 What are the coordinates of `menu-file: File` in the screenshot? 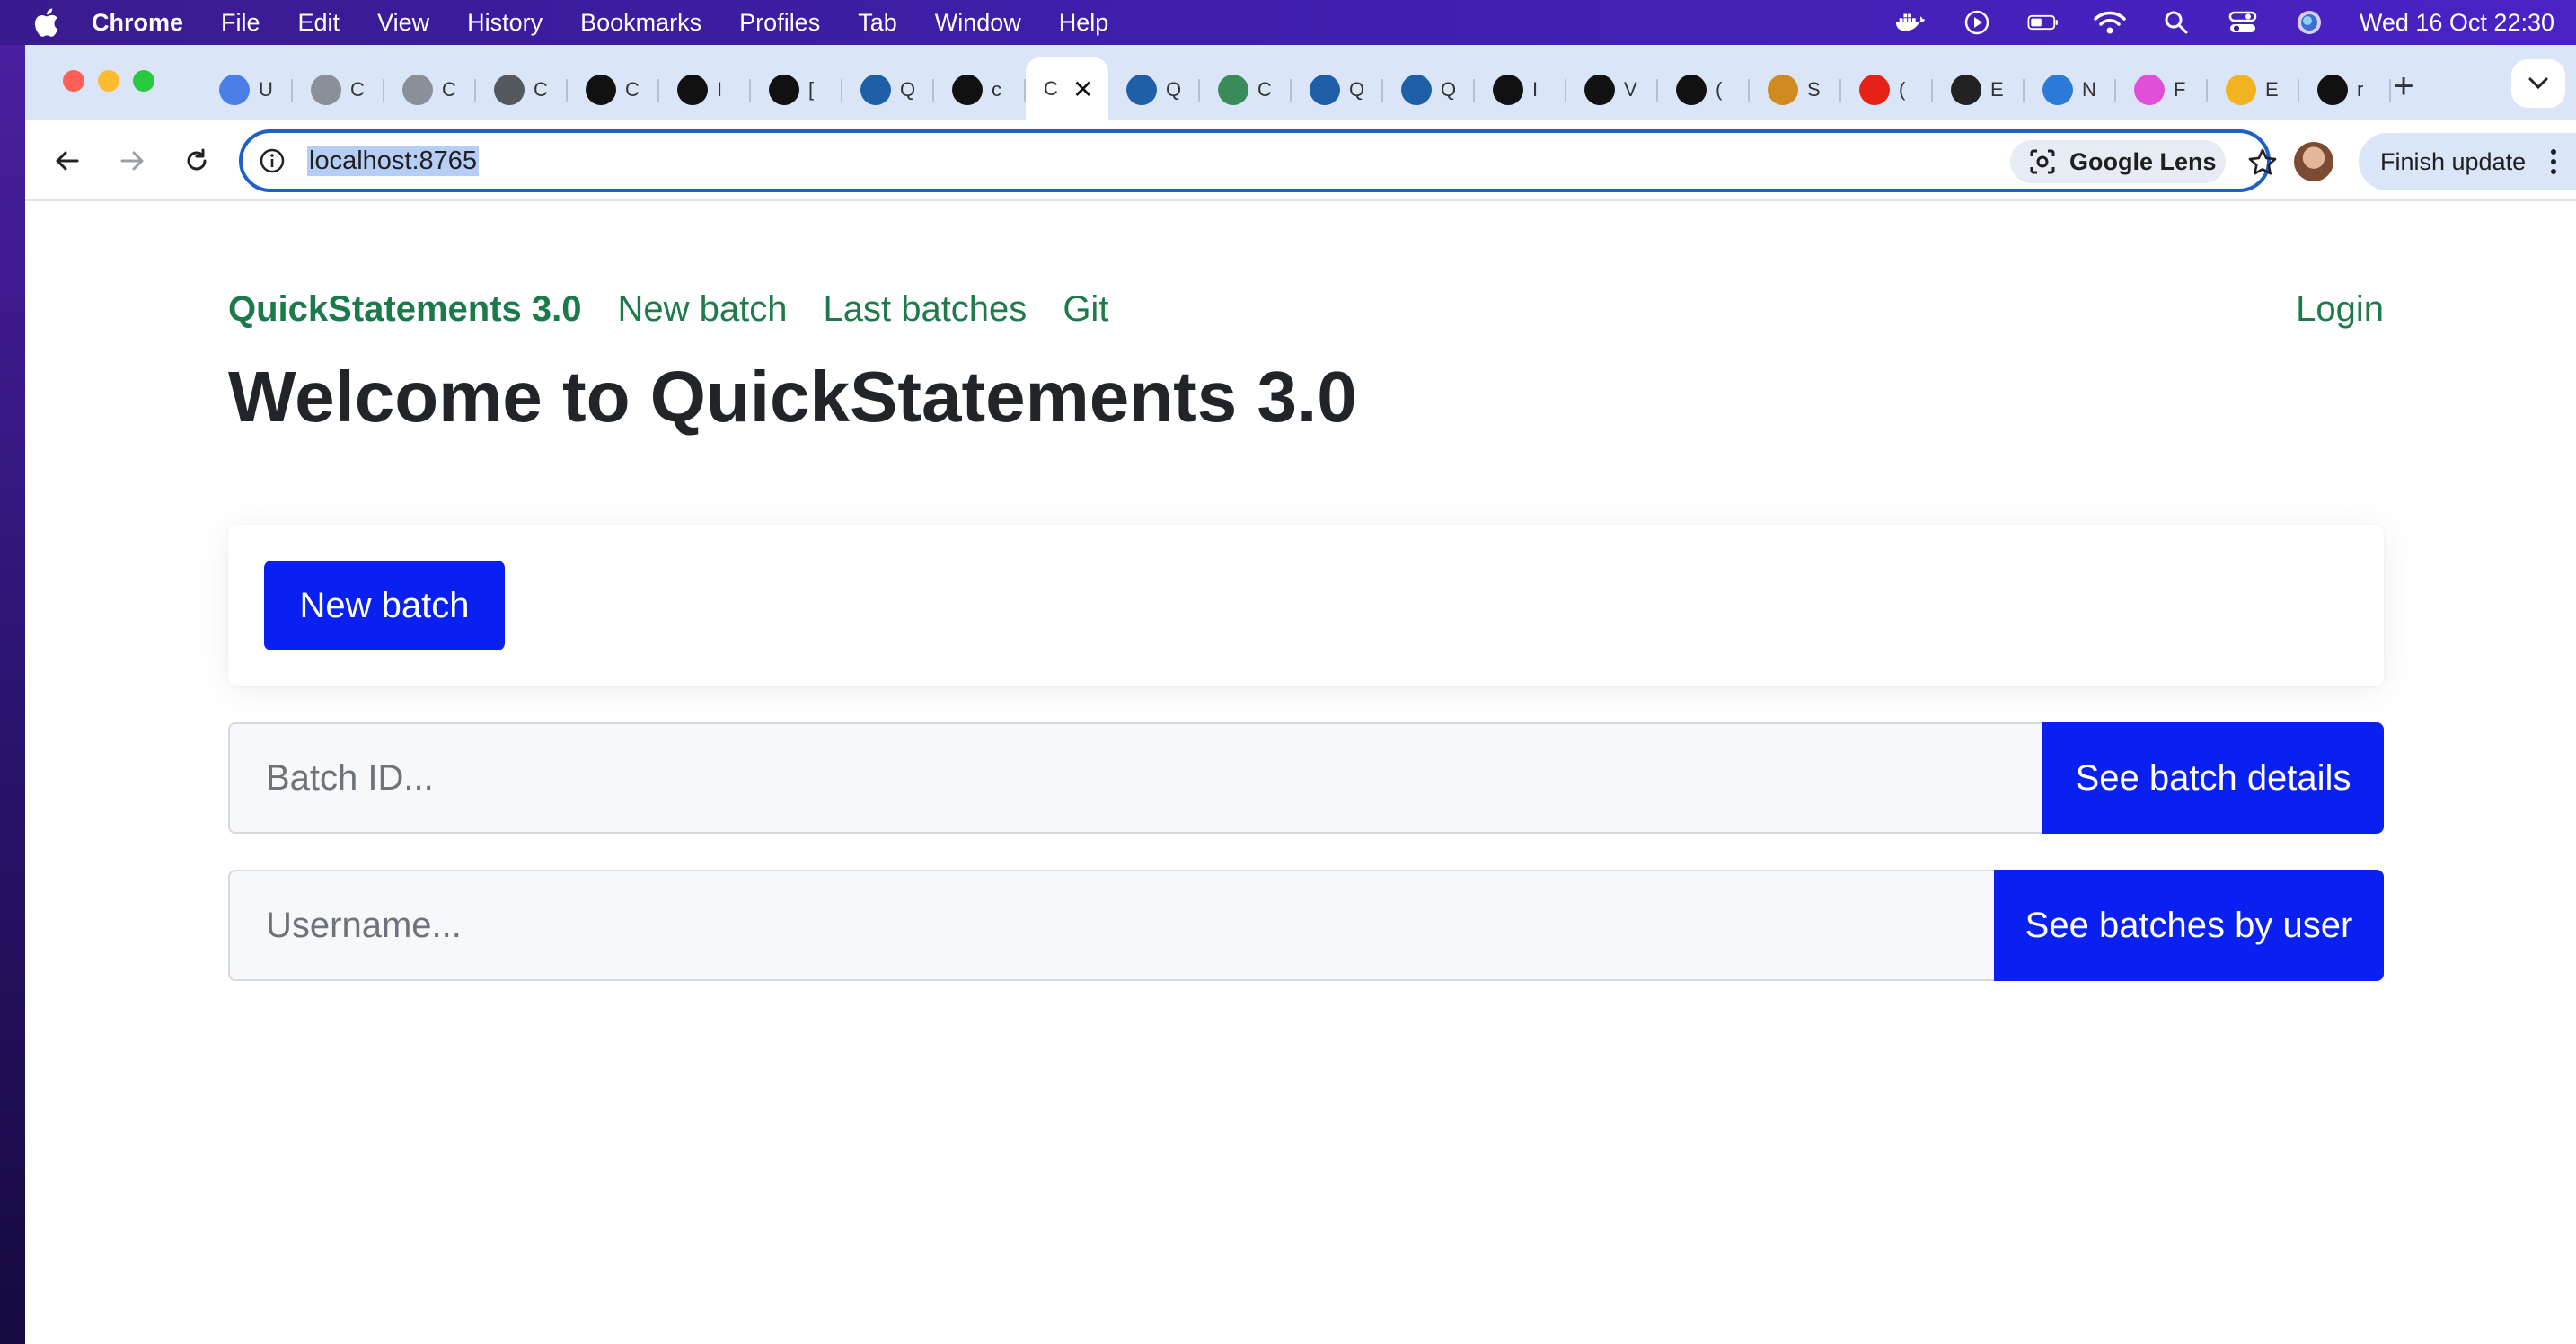 It's located at (240, 23).